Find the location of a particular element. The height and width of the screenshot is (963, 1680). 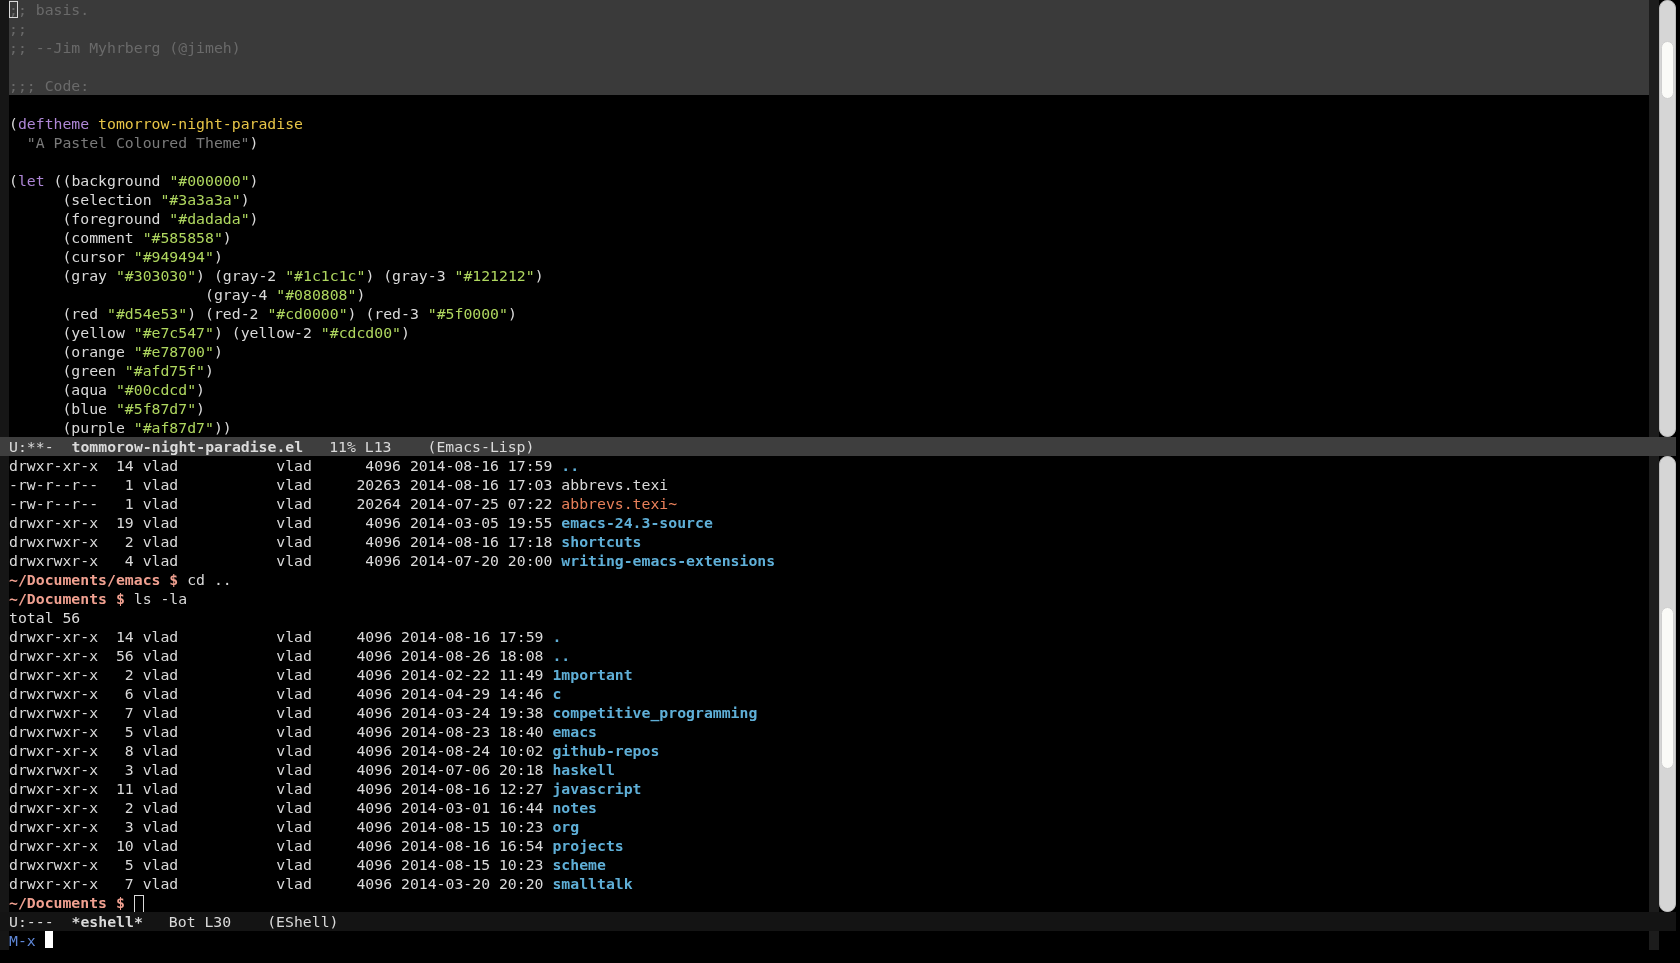

file-name: c is located at coordinates (557, 693).